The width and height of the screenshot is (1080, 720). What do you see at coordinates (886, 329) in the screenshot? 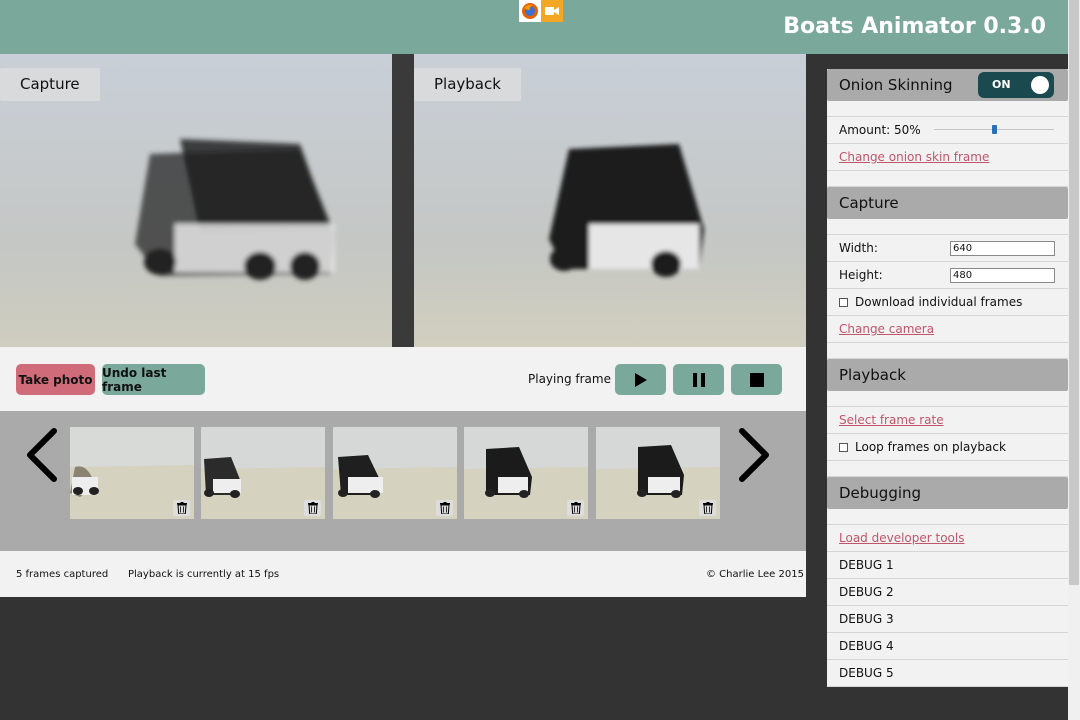
I see `change-camera-link: Change camera` at bounding box center [886, 329].